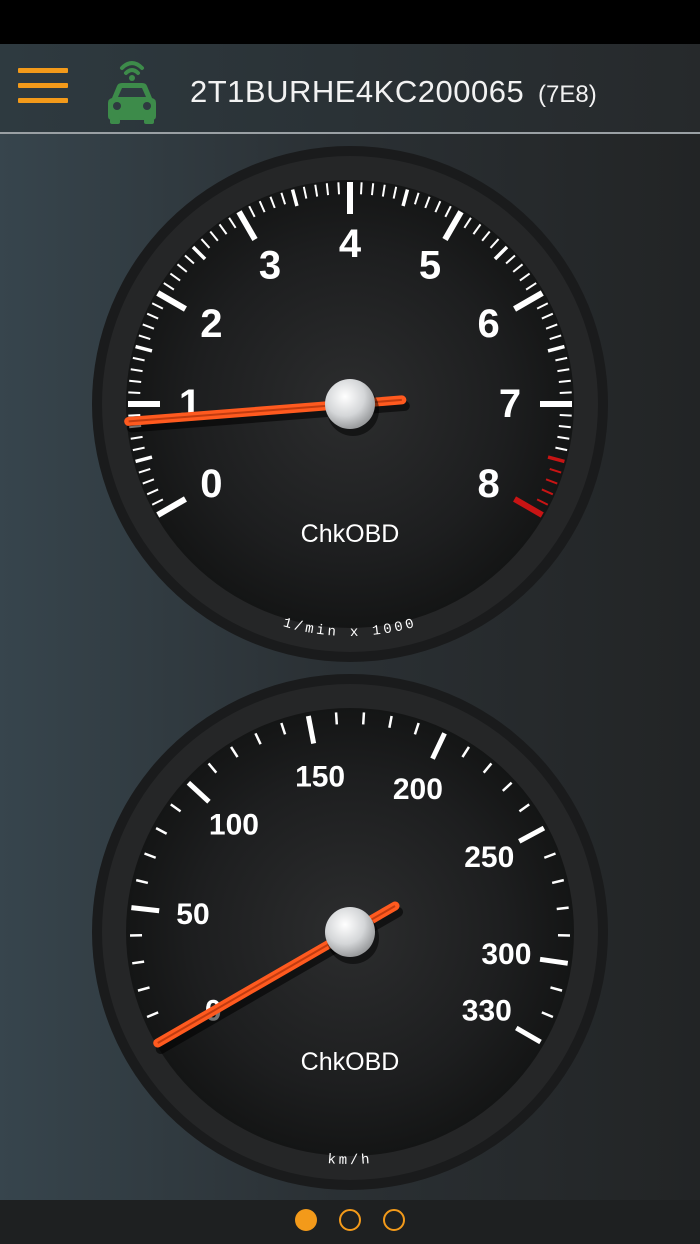  I want to click on rpm-tick-label: 7, so click(510, 404).